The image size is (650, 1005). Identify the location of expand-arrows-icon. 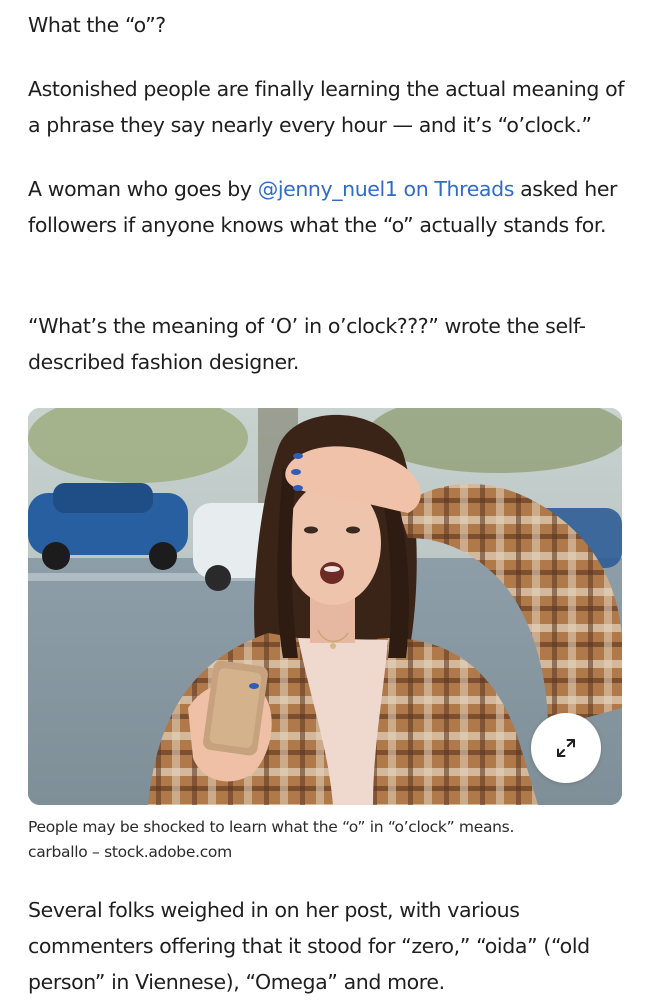
(566, 748).